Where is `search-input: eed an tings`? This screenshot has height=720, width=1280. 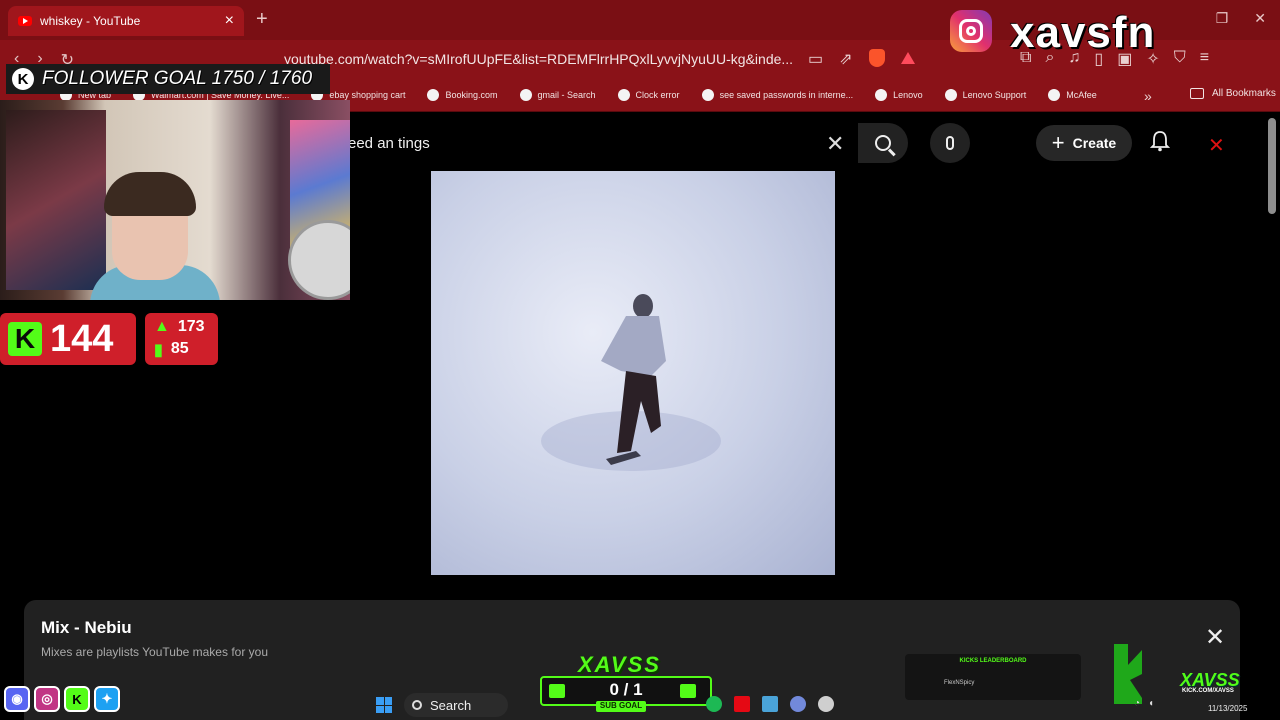 search-input: eed an tings is located at coordinates (389, 143).